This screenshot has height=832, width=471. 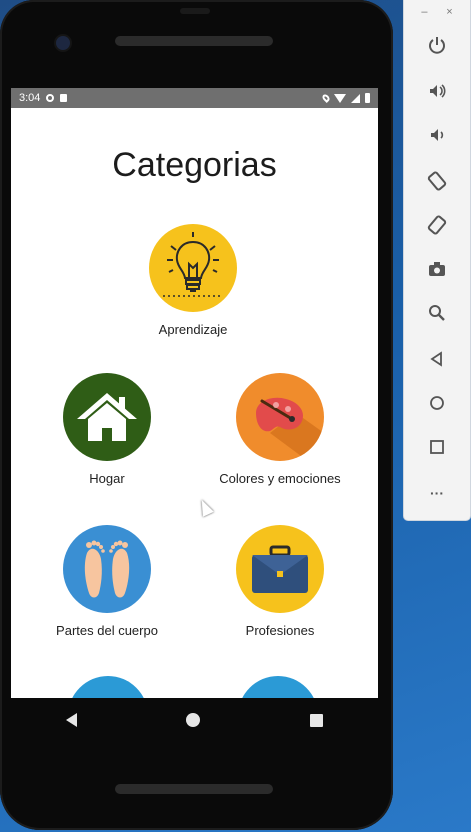 I want to click on close-button: ×, so click(x=449, y=14).